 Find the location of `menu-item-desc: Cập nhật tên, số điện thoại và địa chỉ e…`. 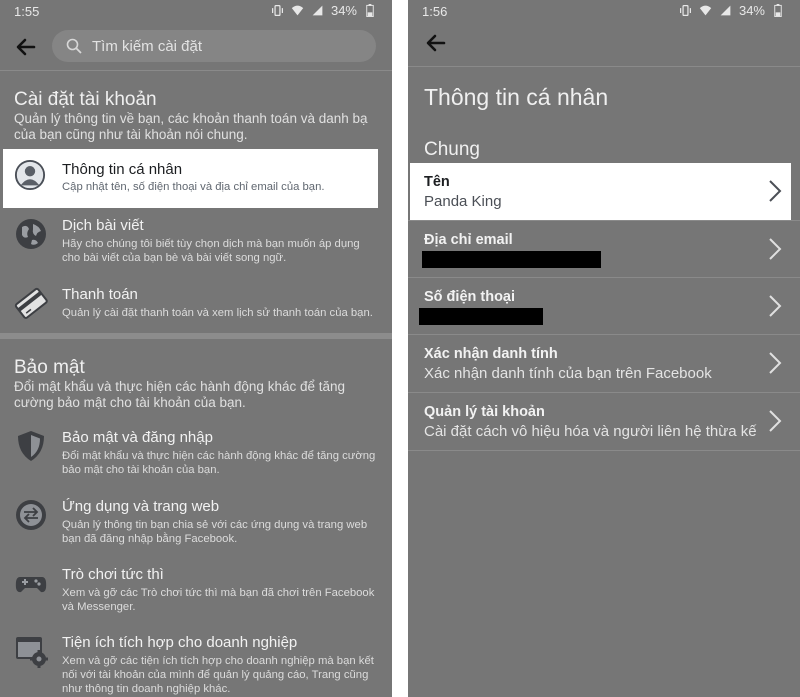

menu-item-desc: Cập nhật tên, số điện thoại và địa chỉ e… is located at coordinates (193, 187).